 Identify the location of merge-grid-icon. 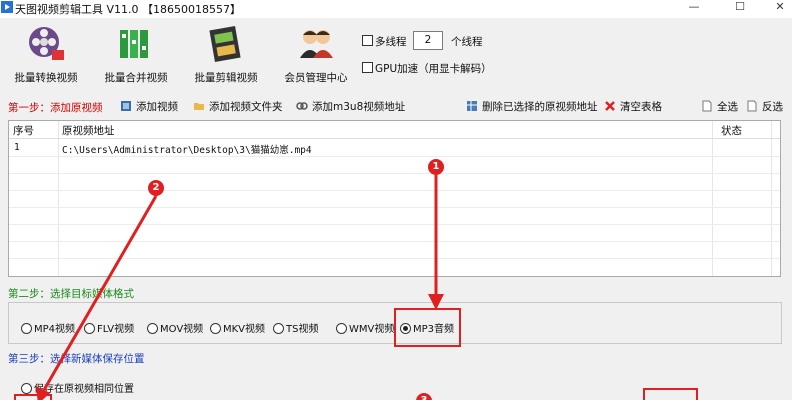
(134, 44).